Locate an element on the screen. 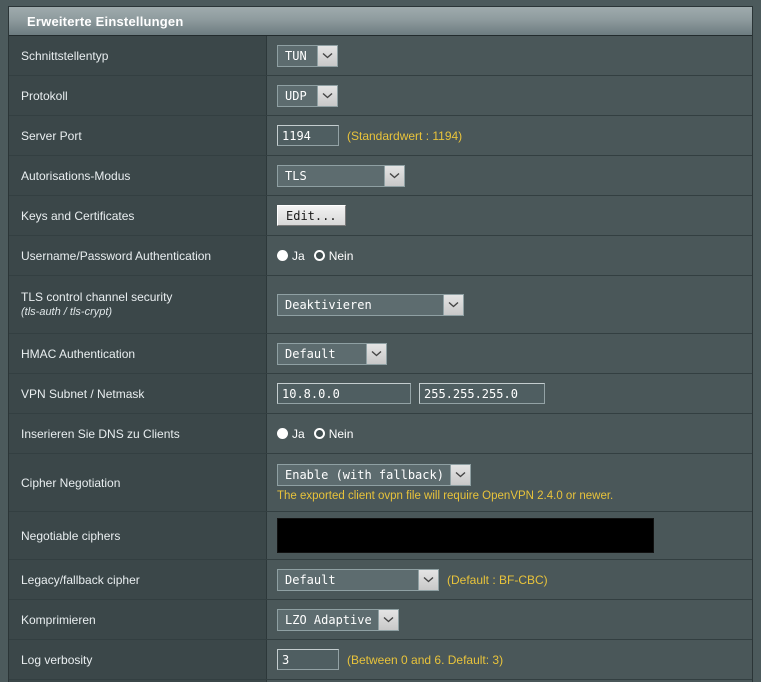 The width and height of the screenshot is (761, 682). row-interface-type: Schnittstellentyp TUN is located at coordinates (380, 56).